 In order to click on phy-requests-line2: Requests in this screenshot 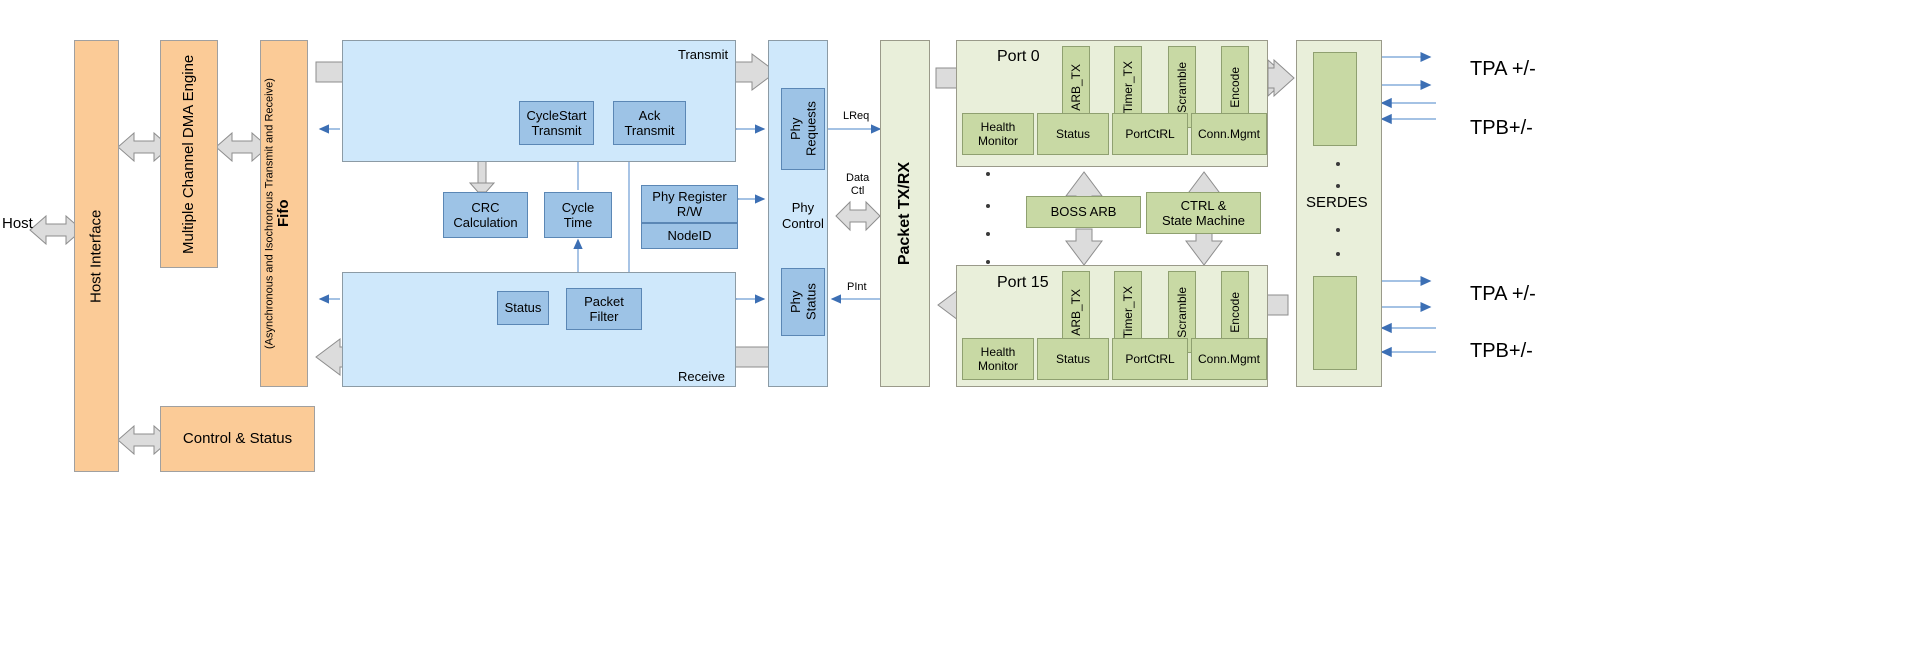, I will do `click(810, 129)`.